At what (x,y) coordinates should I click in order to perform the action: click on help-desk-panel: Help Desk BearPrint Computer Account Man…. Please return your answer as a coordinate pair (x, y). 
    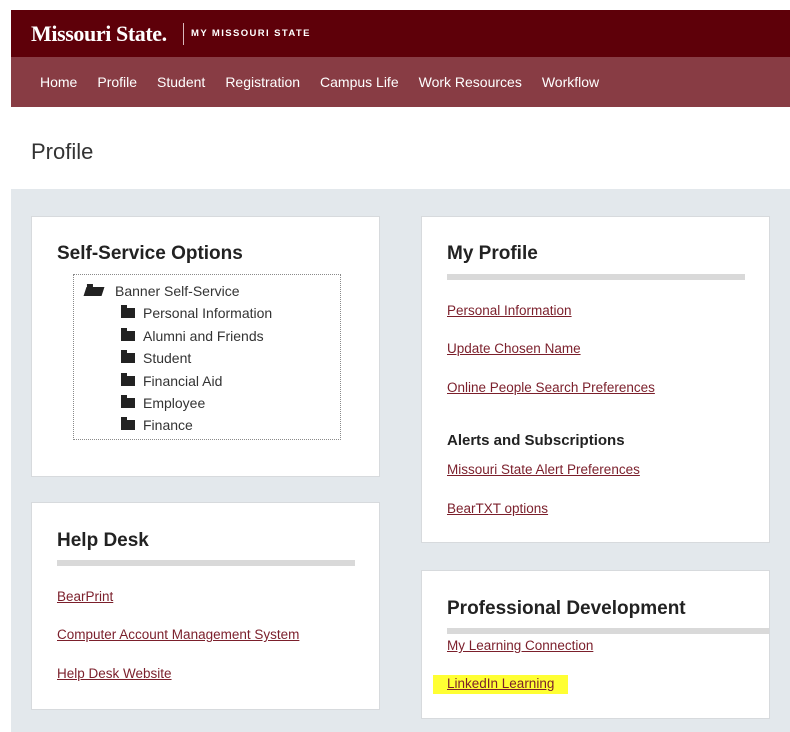
    Looking at the image, I should click on (205, 606).